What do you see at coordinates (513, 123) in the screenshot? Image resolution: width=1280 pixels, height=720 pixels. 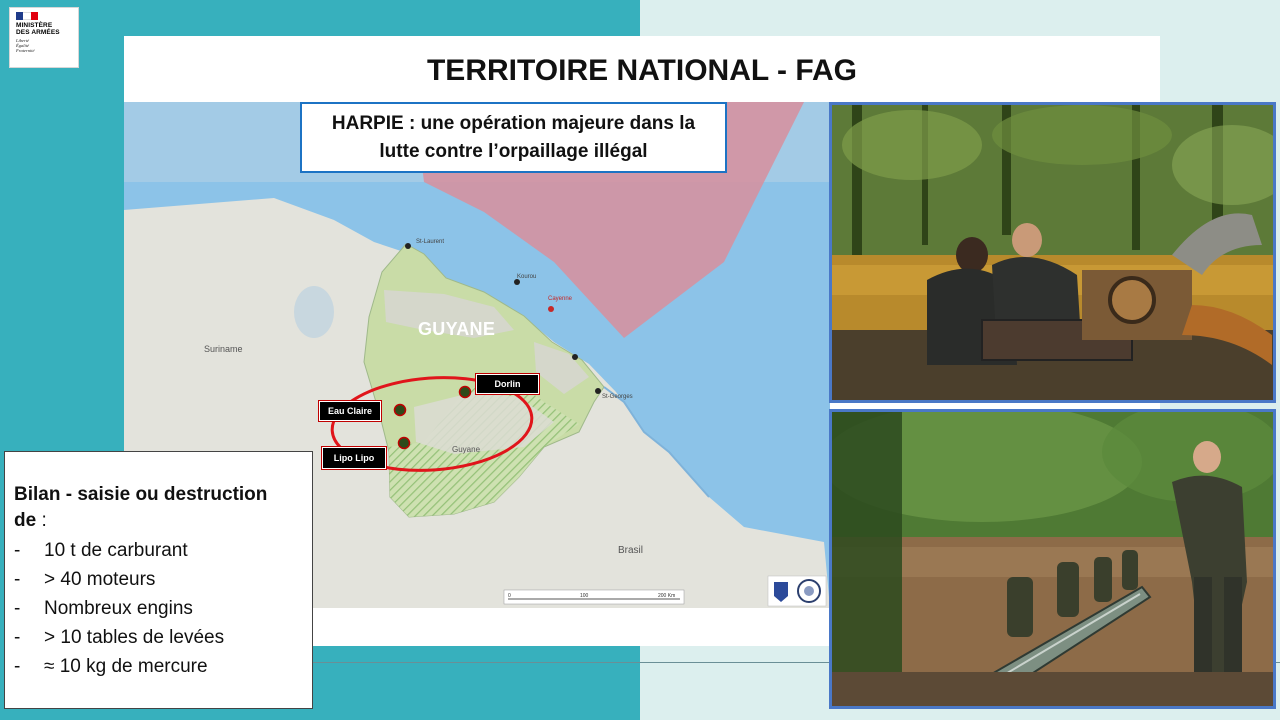 I see `caption-line-1: HARPIE : une opération majeure dans la` at bounding box center [513, 123].